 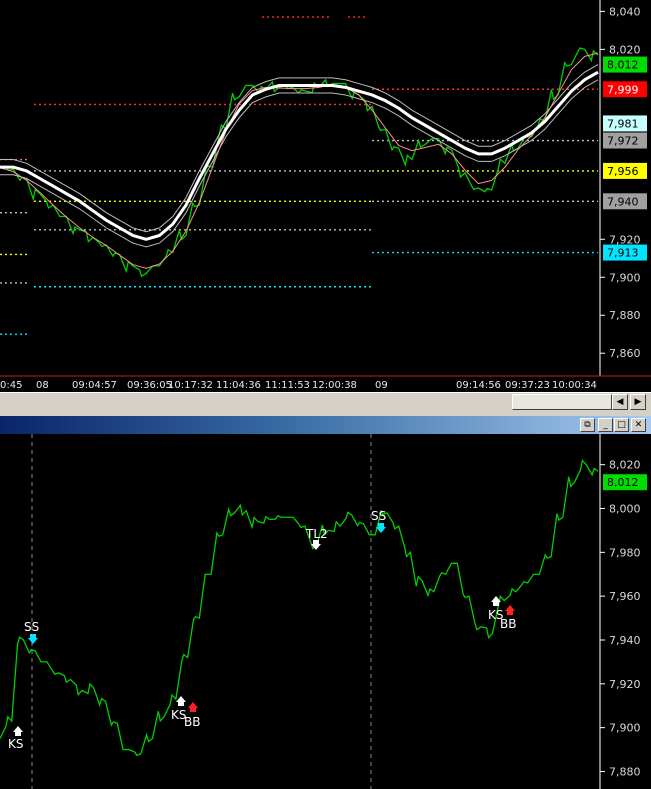 What do you see at coordinates (625, 353) in the screenshot?
I see `y-tick-label: 7,860` at bounding box center [625, 353].